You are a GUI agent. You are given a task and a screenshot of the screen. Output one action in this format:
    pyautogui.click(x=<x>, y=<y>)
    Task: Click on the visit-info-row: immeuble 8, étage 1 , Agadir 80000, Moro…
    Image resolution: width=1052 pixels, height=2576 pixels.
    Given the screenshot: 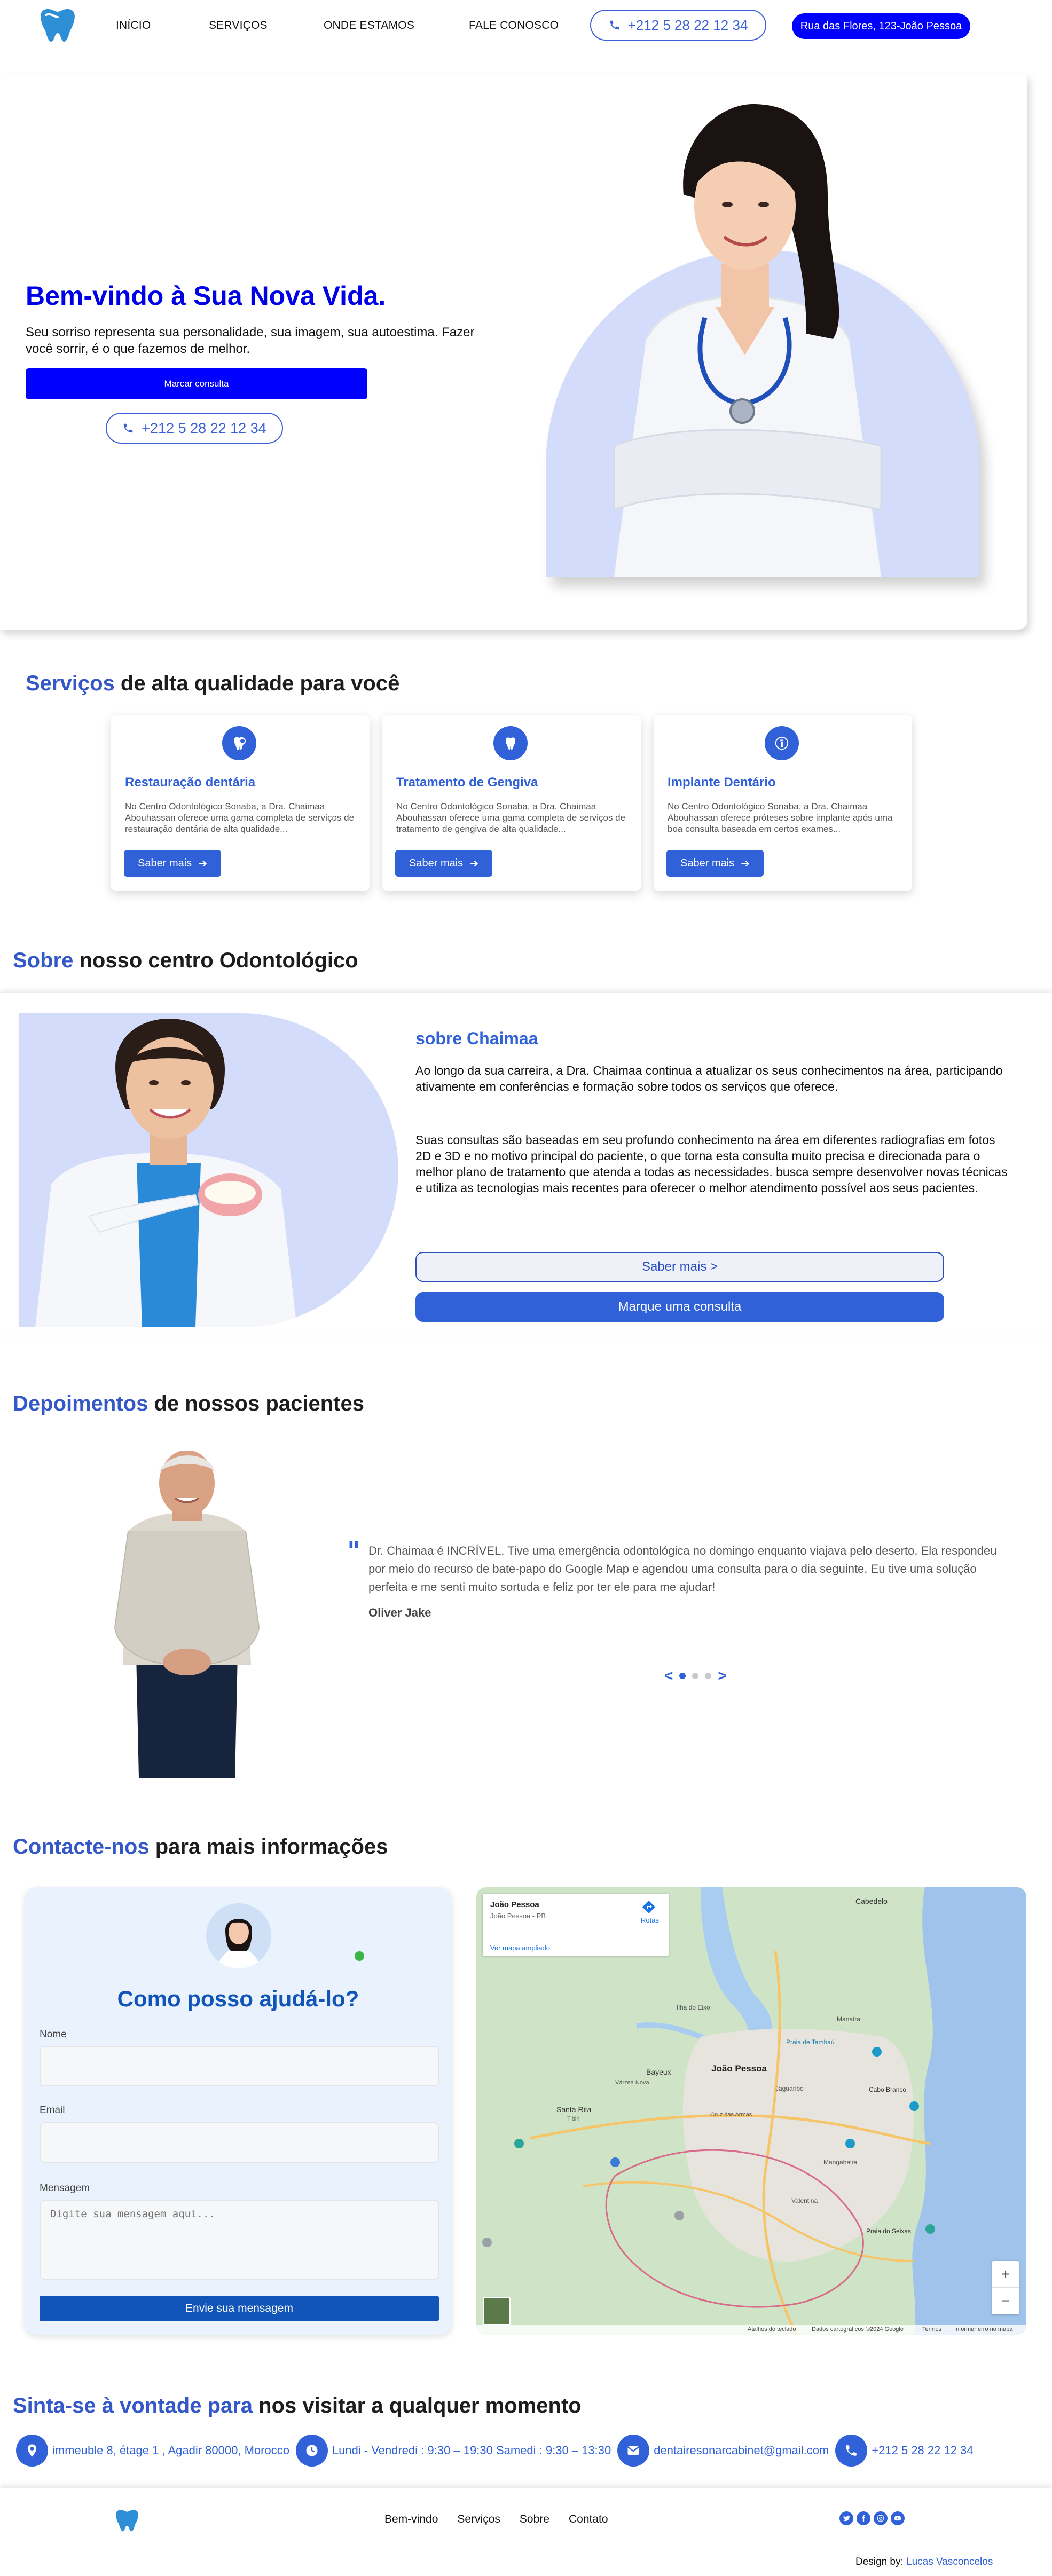 What is the action you would take?
    pyautogui.click(x=495, y=2451)
    